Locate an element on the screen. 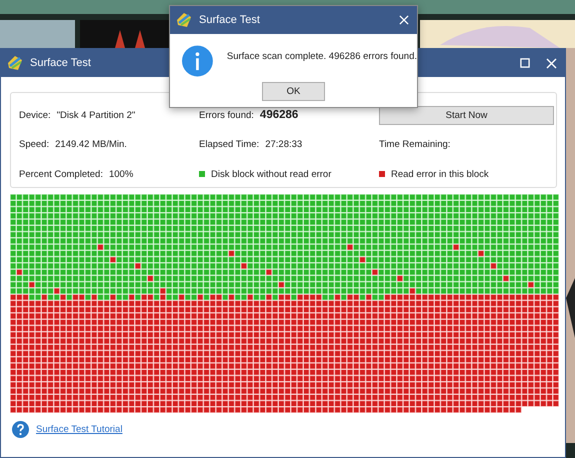 This screenshot has height=458, width=575. info-icon is located at coordinates (197, 61).